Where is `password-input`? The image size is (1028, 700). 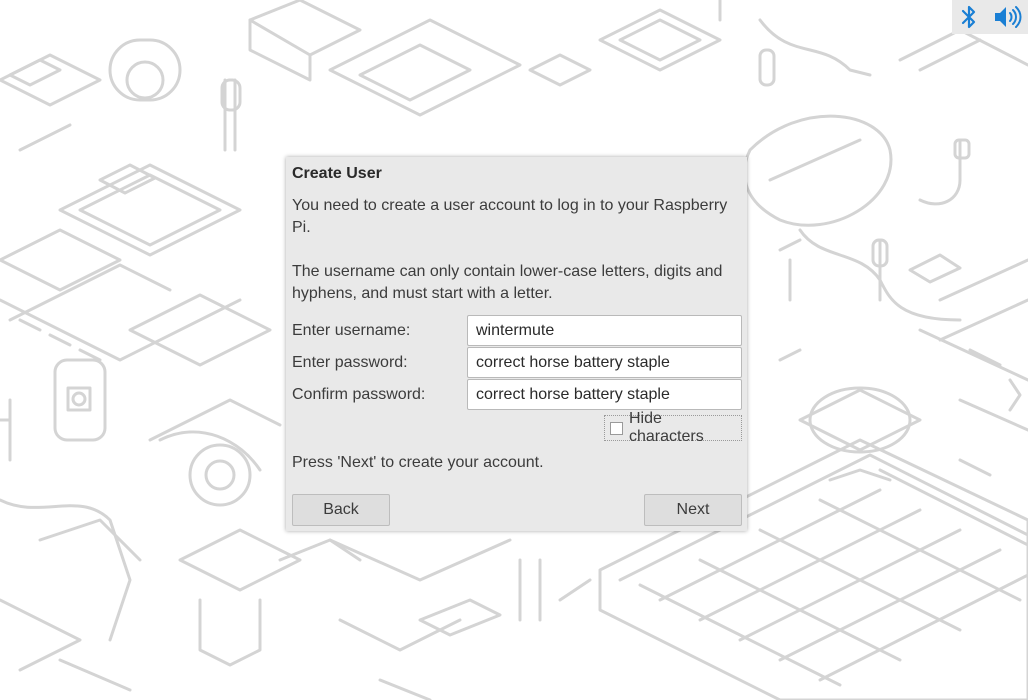 password-input is located at coordinates (604, 362).